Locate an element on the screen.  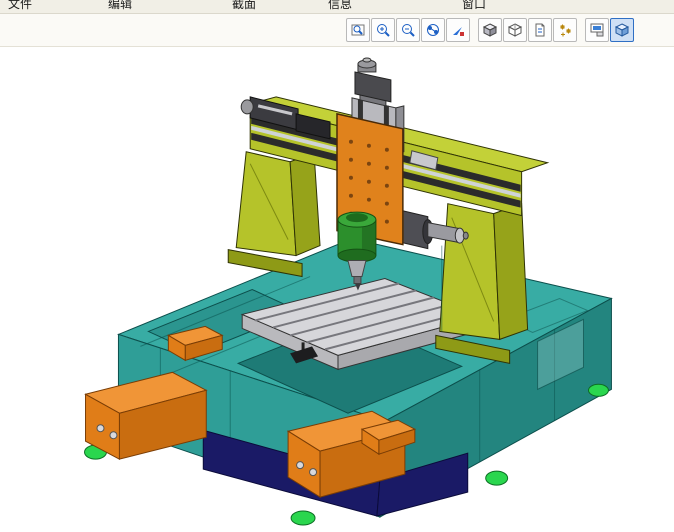
display-mode-icon is located at coordinates (597, 30).